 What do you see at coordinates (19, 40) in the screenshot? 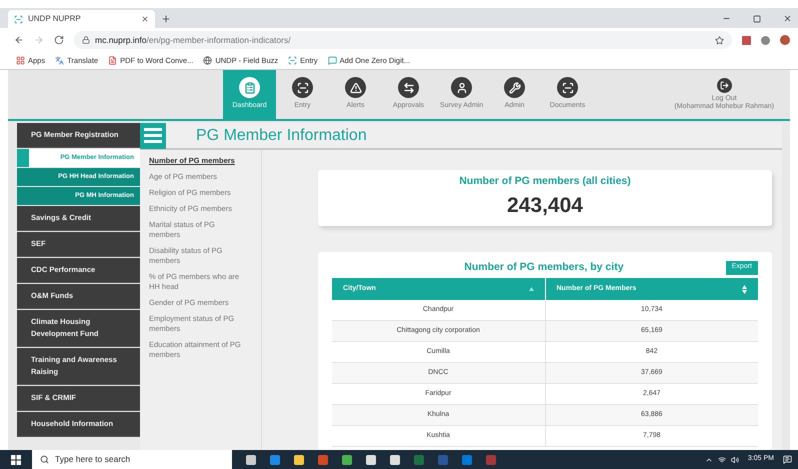
I see `back-icon` at bounding box center [19, 40].